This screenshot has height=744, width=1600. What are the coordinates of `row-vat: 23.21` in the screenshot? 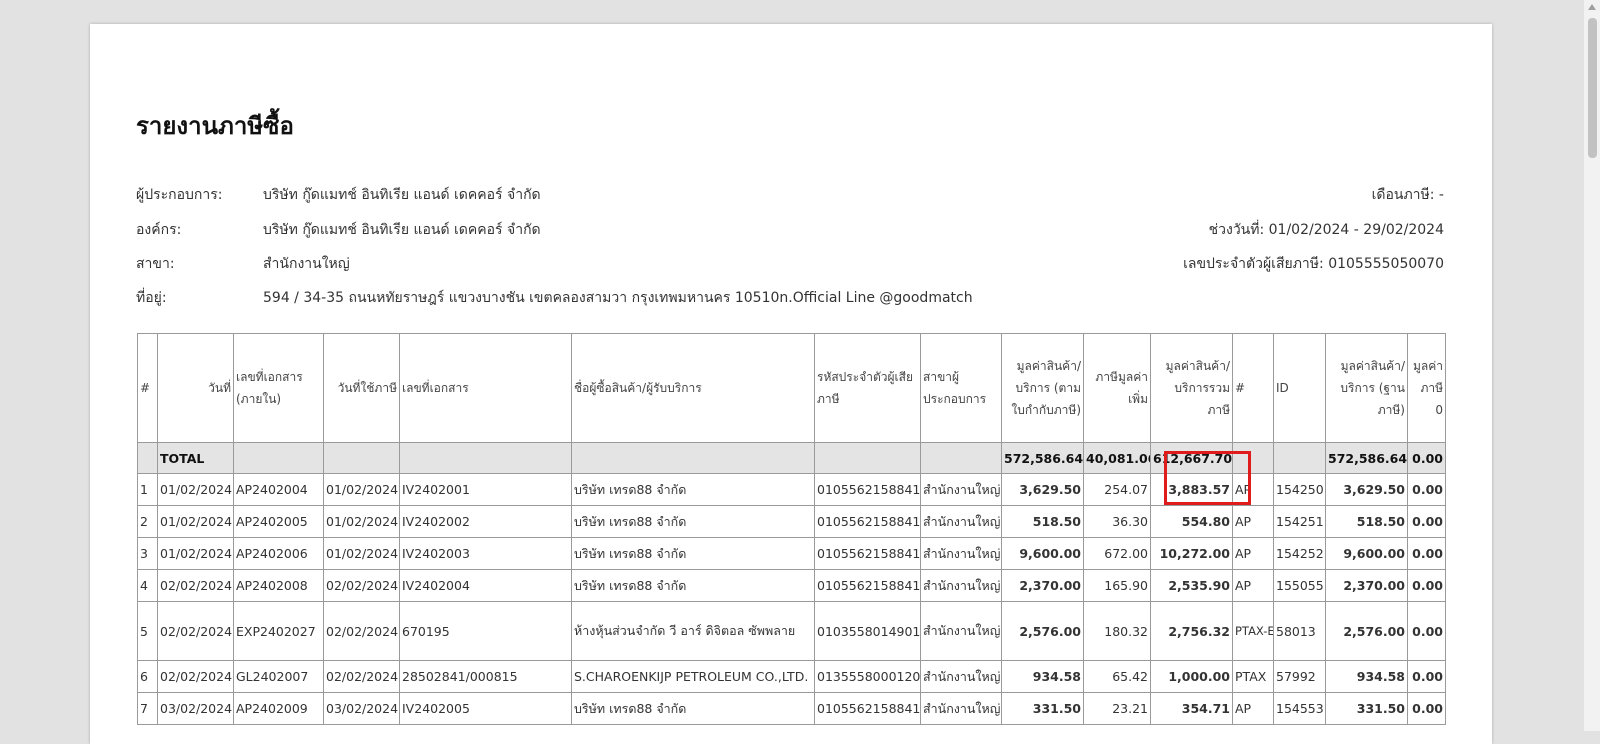 It's located at (1117, 708).